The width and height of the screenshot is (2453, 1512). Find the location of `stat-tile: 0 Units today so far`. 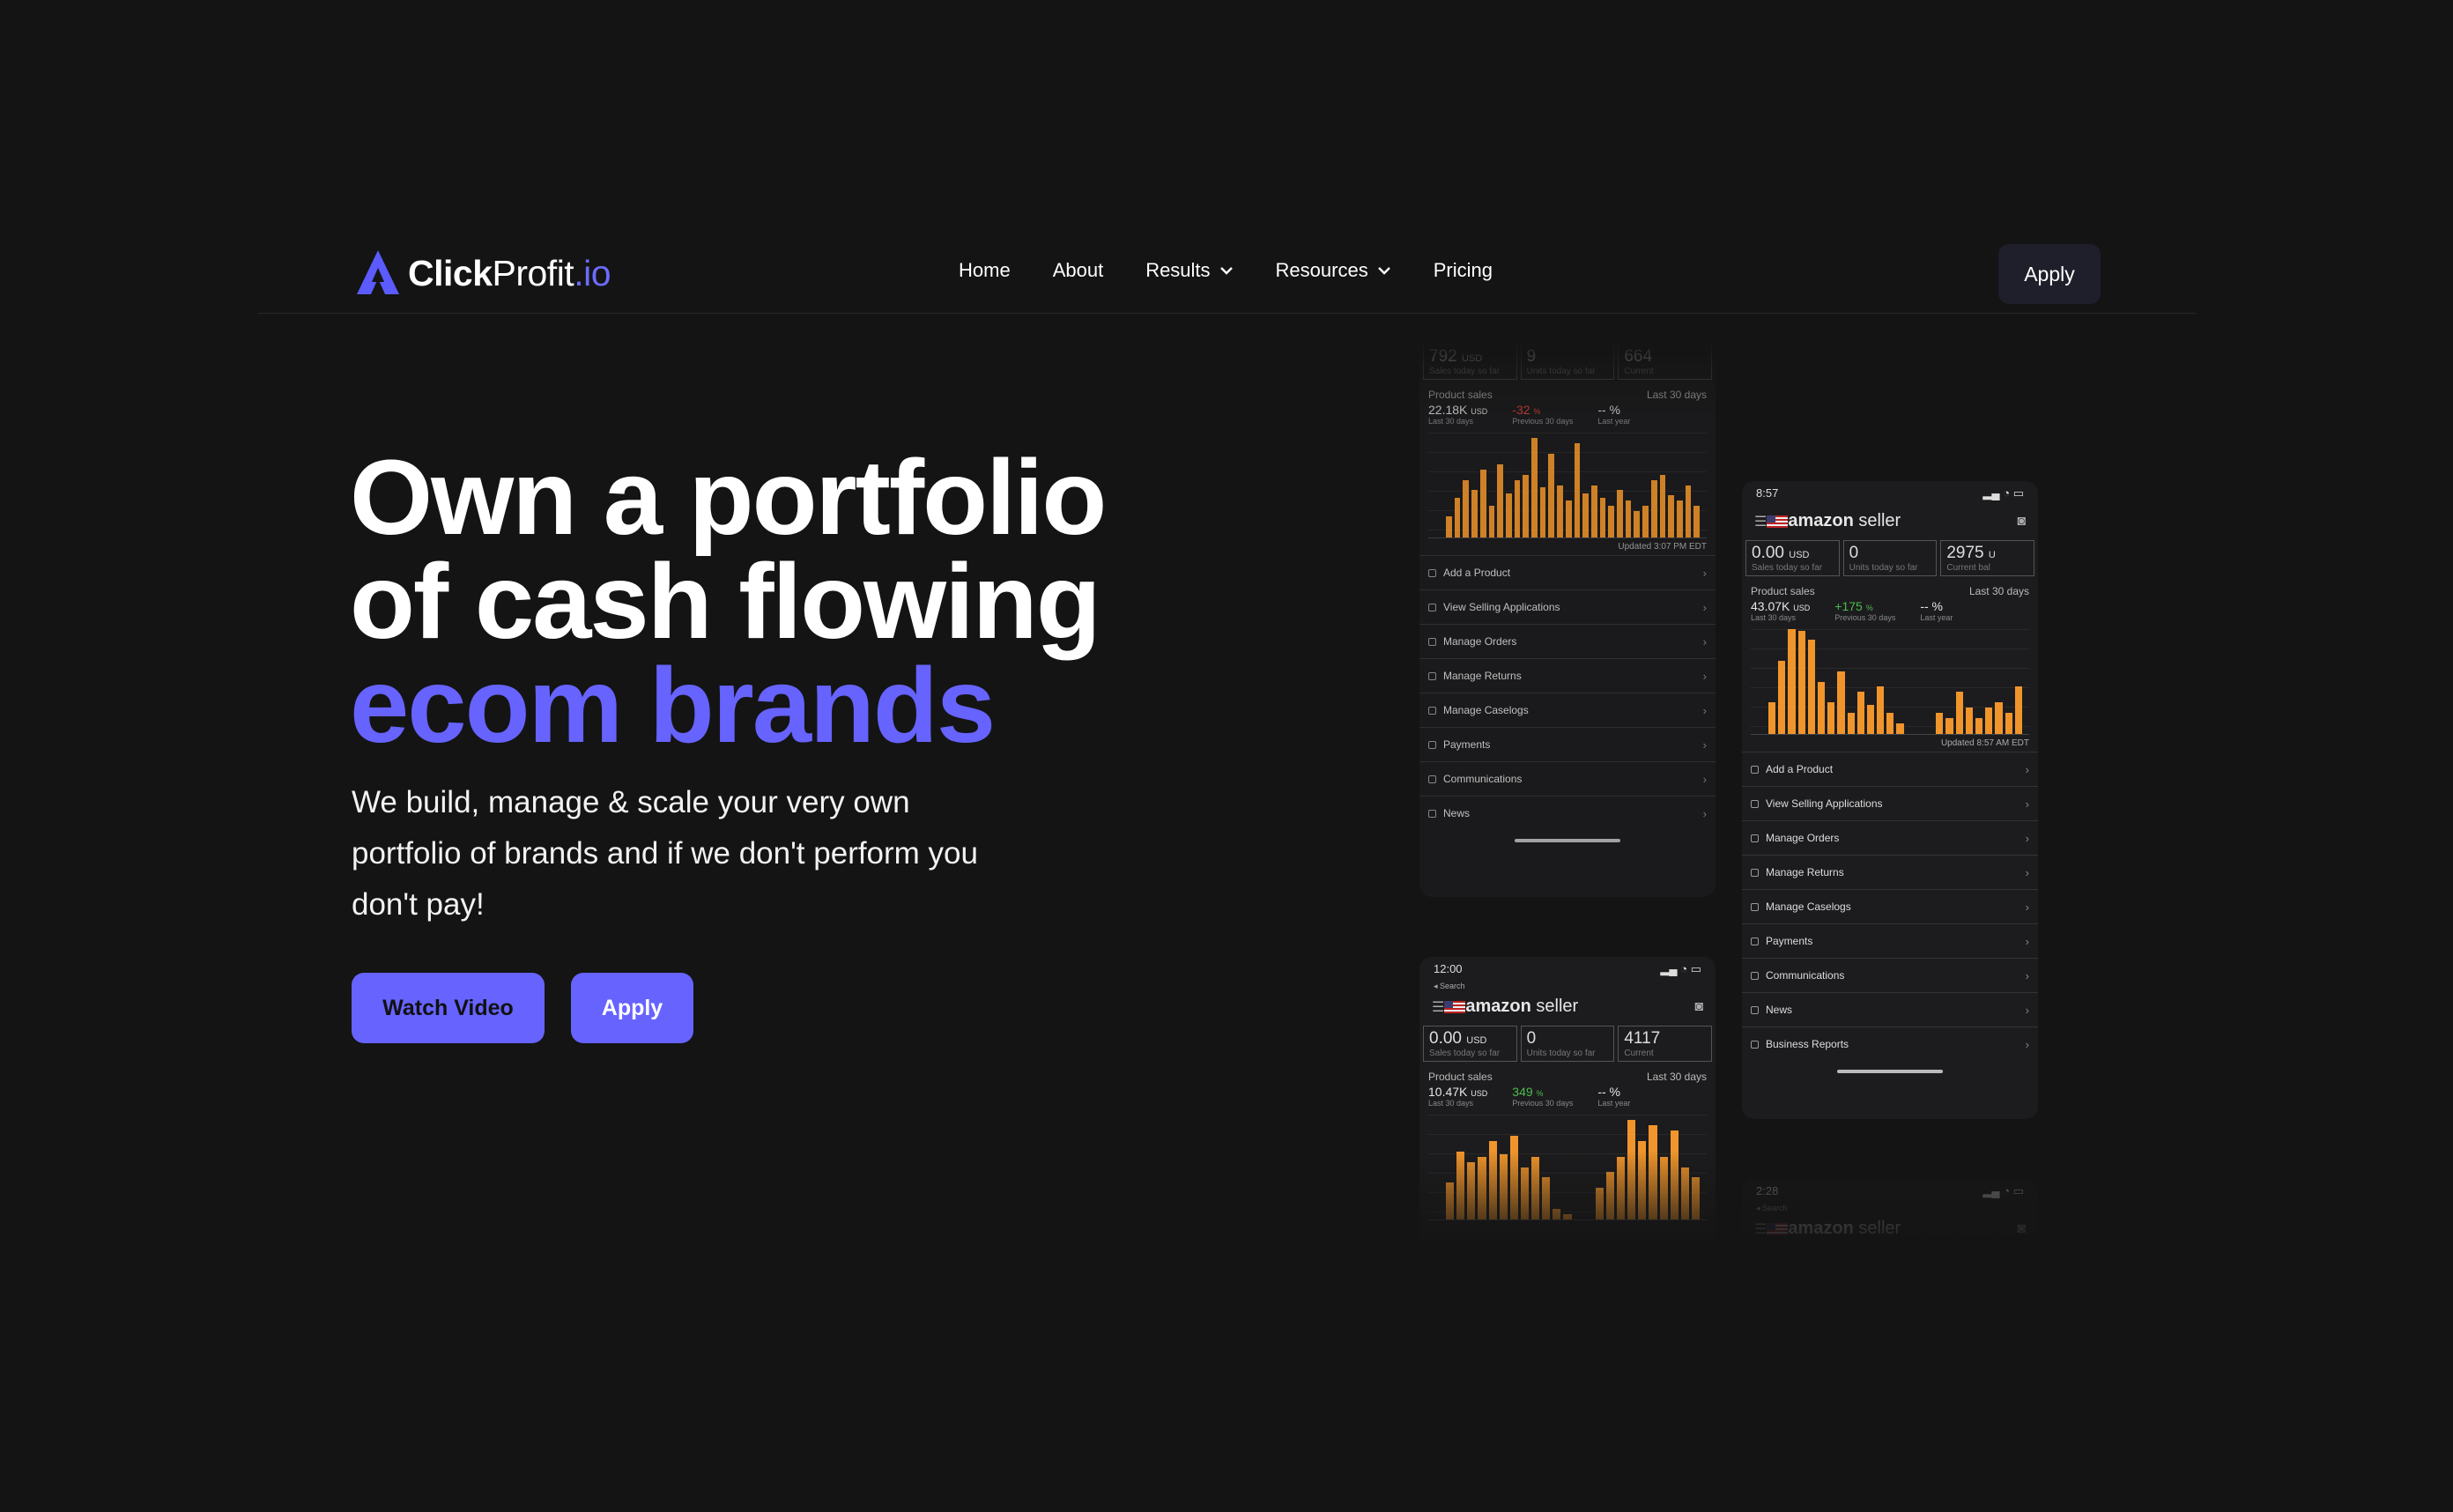

stat-tile: 0 Units today so far is located at coordinates (1567, 1044).